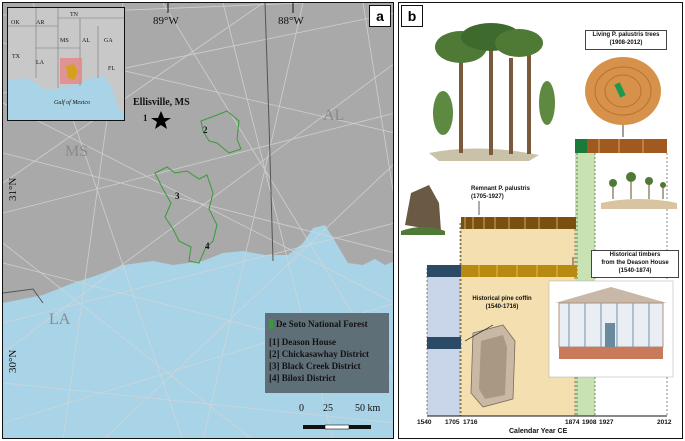 The image size is (685, 441). Describe the element at coordinates (337, 427) in the screenshot. I see `scale-bar` at that location.